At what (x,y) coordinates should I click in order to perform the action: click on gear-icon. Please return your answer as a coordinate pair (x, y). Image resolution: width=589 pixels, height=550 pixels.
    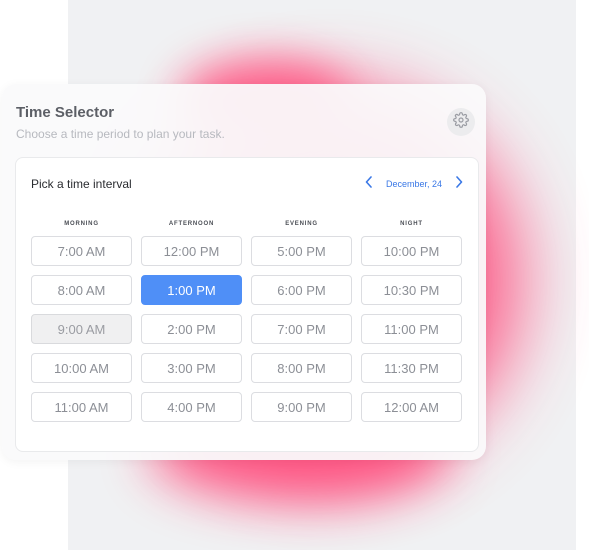
    Looking at the image, I should click on (461, 122).